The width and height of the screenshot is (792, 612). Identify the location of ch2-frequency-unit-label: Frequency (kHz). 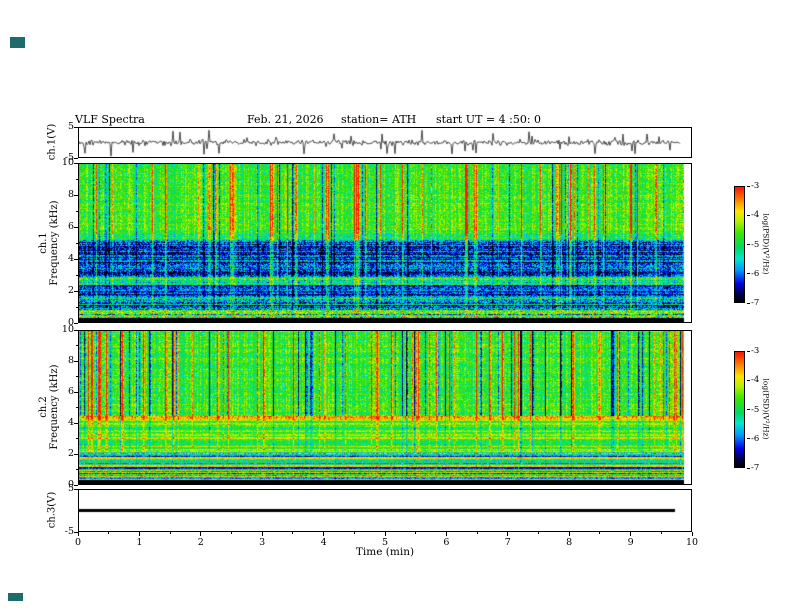
(54, 407).